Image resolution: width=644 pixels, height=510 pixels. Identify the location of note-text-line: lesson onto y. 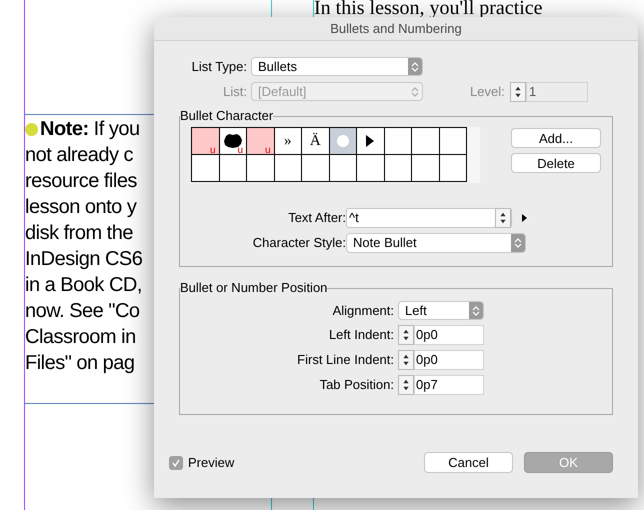
(80, 207).